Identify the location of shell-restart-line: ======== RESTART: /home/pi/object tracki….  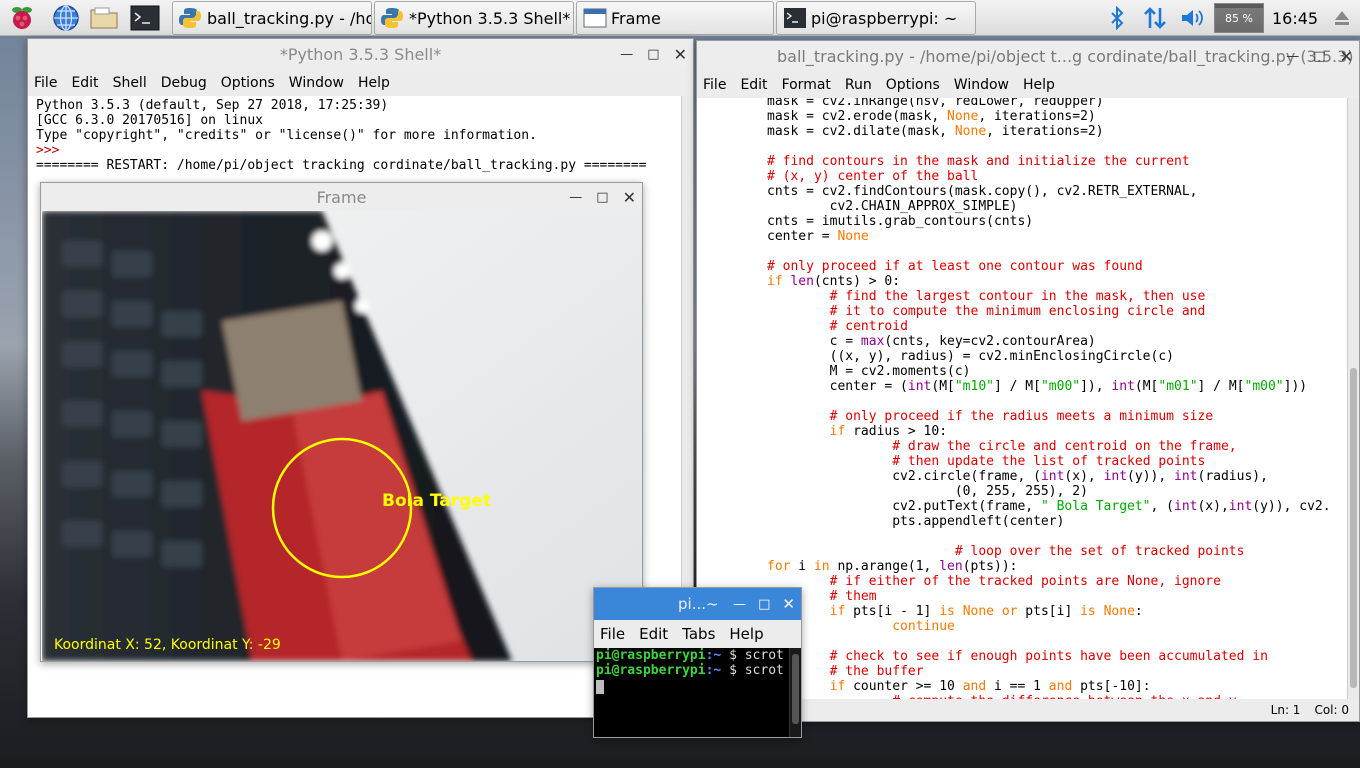
(341, 165).